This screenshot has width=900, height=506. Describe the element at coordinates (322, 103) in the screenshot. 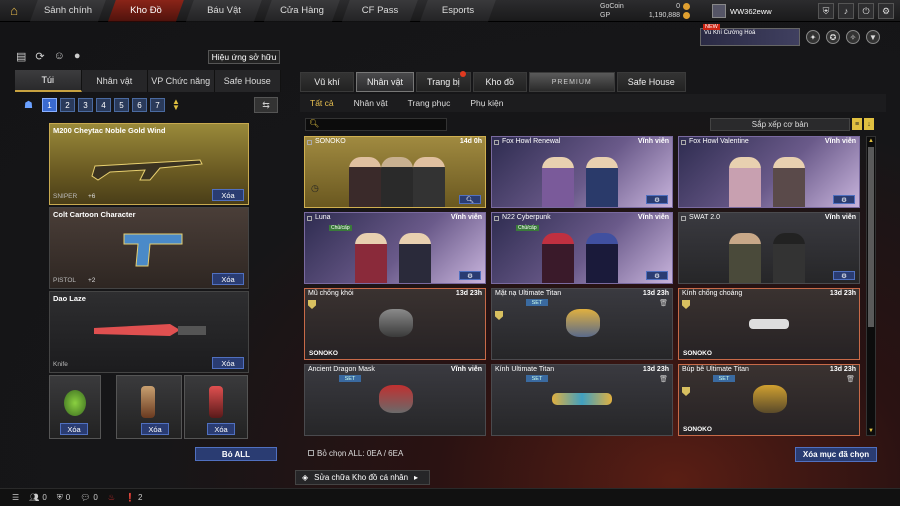

I see `subtab-all: Tất cả` at that location.